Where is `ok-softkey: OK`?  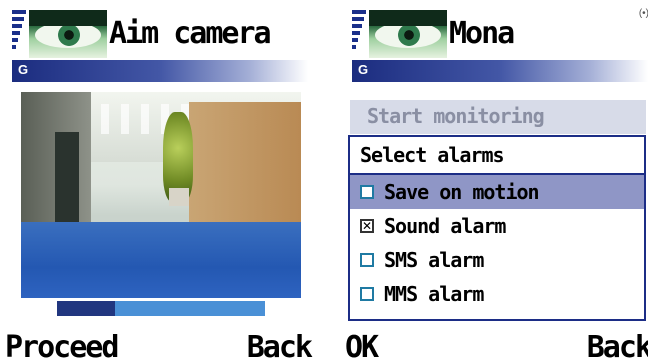
ok-softkey: OK is located at coordinates (362, 346).